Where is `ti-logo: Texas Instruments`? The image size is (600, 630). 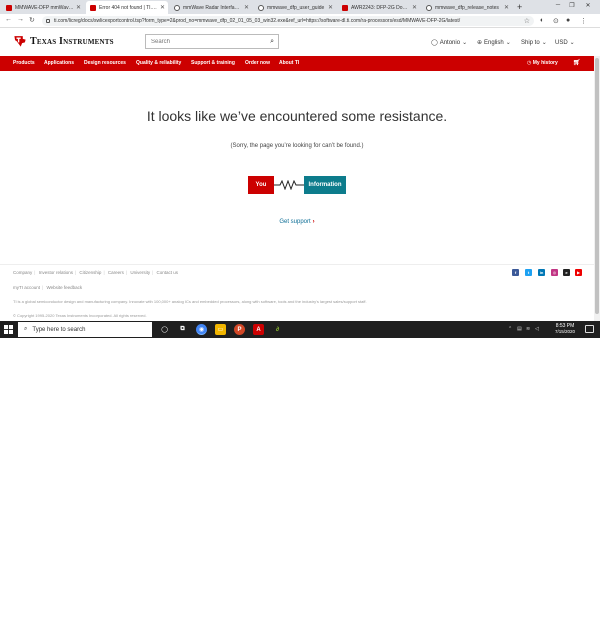
ti-logo: Texas Instruments is located at coordinates (63, 41).